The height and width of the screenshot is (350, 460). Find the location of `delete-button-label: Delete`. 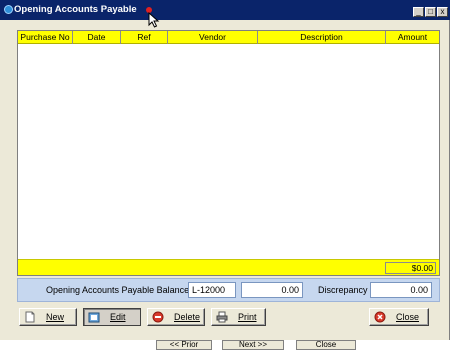

delete-button-label: Delete is located at coordinates (187, 317).